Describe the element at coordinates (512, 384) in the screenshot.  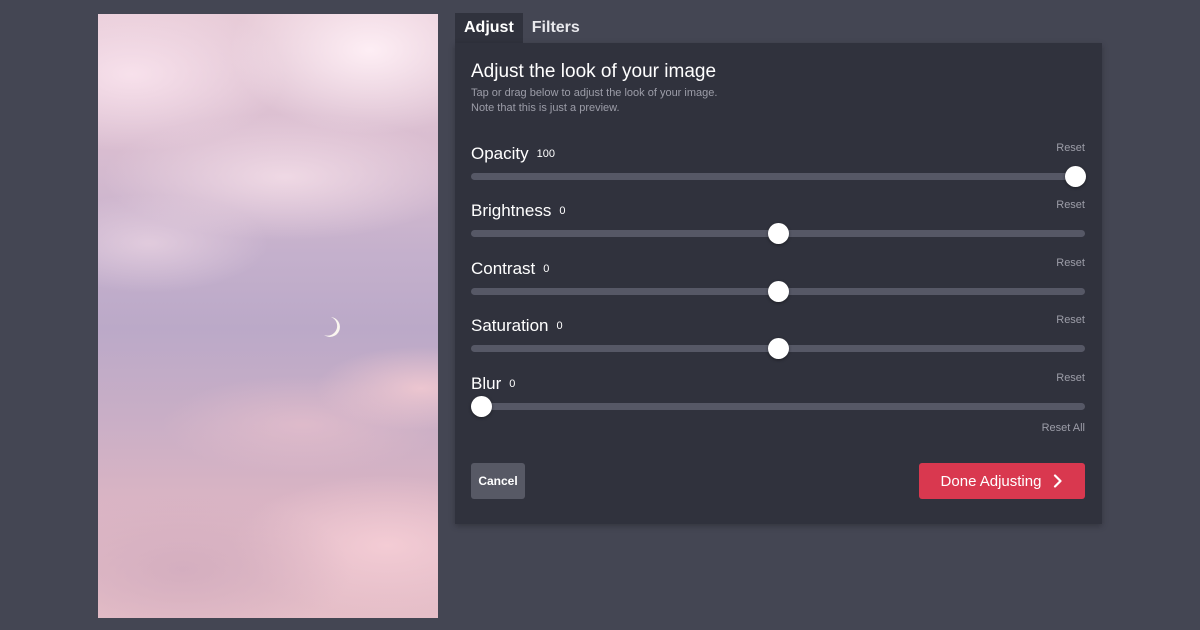
I see `blur-value: 0` at that location.